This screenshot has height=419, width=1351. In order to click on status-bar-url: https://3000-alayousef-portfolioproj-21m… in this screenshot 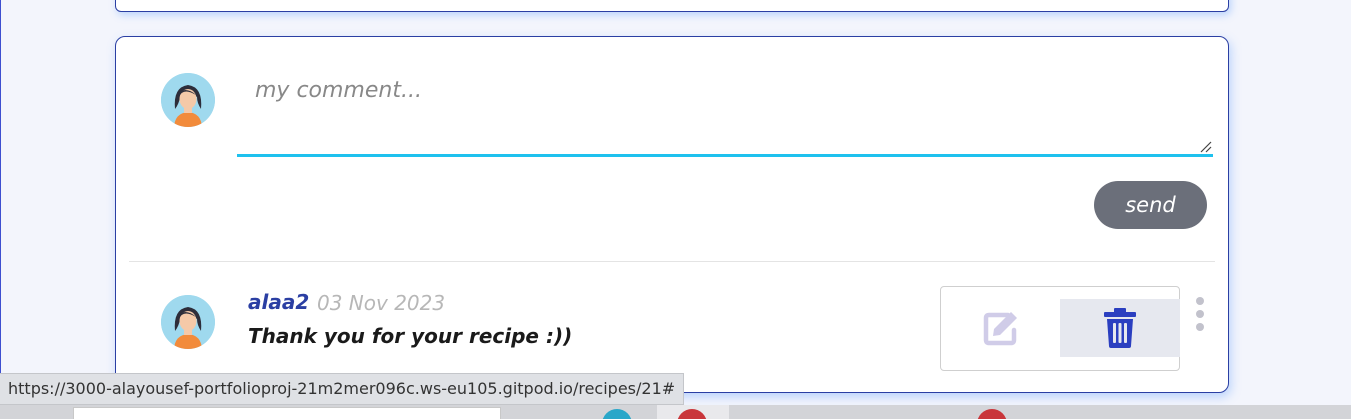, I will do `click(342, 389)`.